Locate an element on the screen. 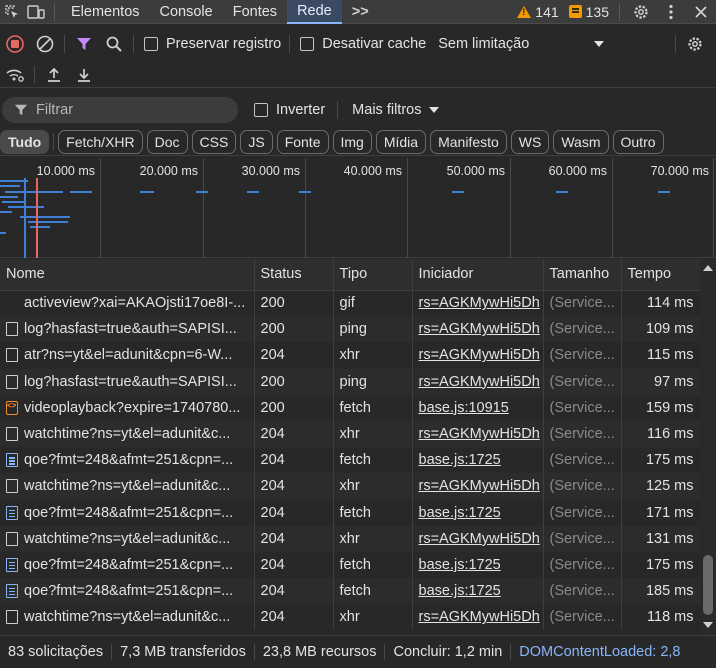 This screenshot has height=668, width=716. waterfall-bar is located at coordinates (48, 222).